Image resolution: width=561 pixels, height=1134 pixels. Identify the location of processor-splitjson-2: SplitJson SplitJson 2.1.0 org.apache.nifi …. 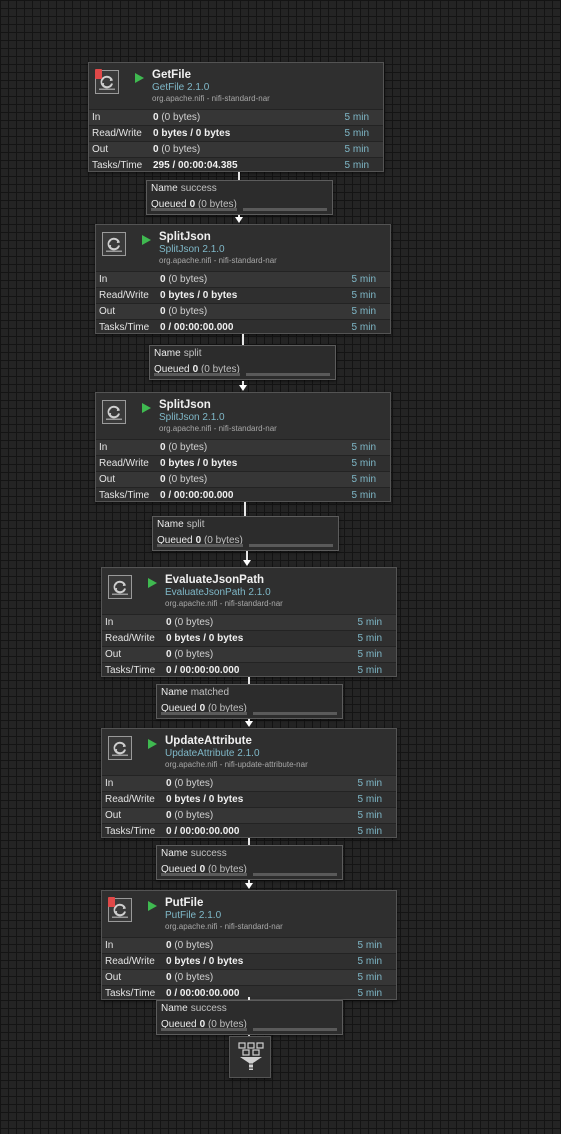
(243, 447).